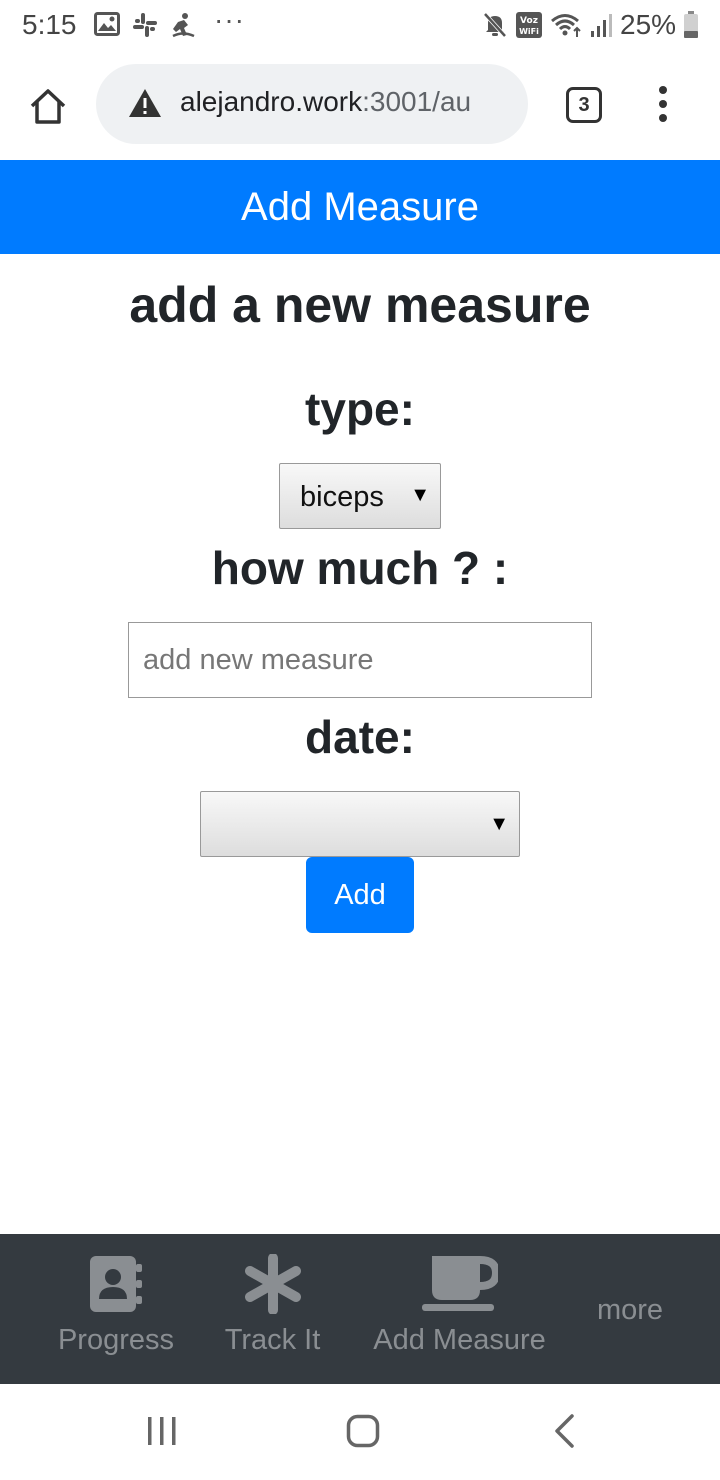 The width and height of the screenshot is (720, 1480). Describe the element at coordinates (116, 1284) in the screenshot. I see `contact-book-icon` at that location.